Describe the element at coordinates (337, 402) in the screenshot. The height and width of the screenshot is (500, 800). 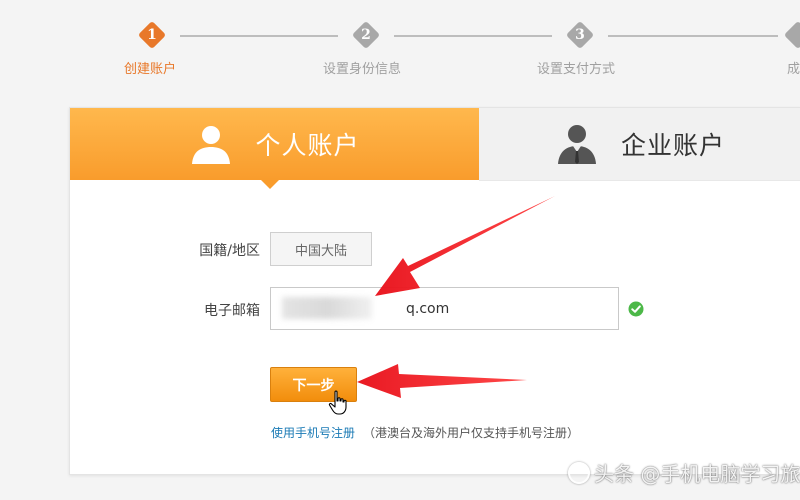
I see `hand-cursor-icon` at that location.